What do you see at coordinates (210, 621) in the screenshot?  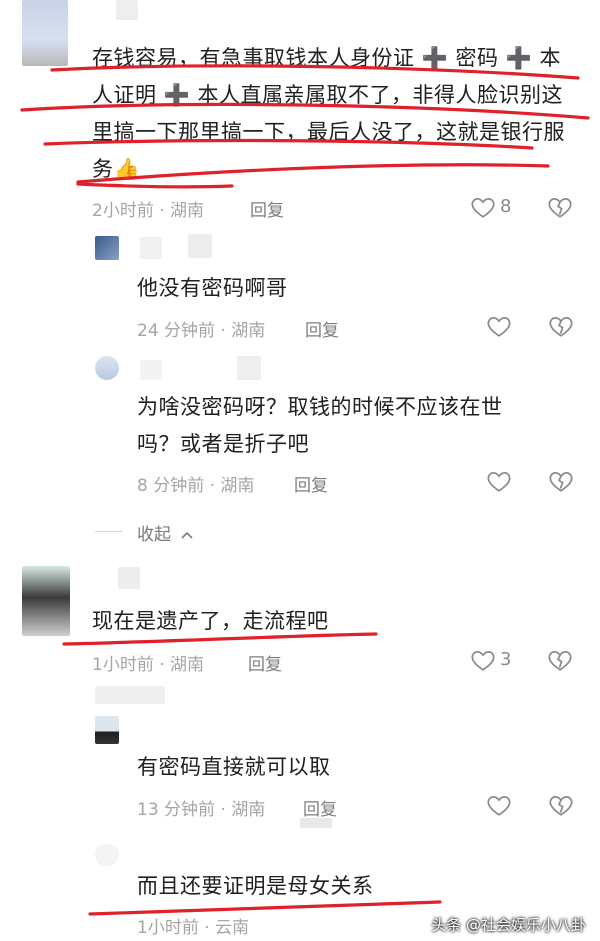 I see `comment-text: 现在是遗产了，走流程吧` at bounding box center [210, 621].